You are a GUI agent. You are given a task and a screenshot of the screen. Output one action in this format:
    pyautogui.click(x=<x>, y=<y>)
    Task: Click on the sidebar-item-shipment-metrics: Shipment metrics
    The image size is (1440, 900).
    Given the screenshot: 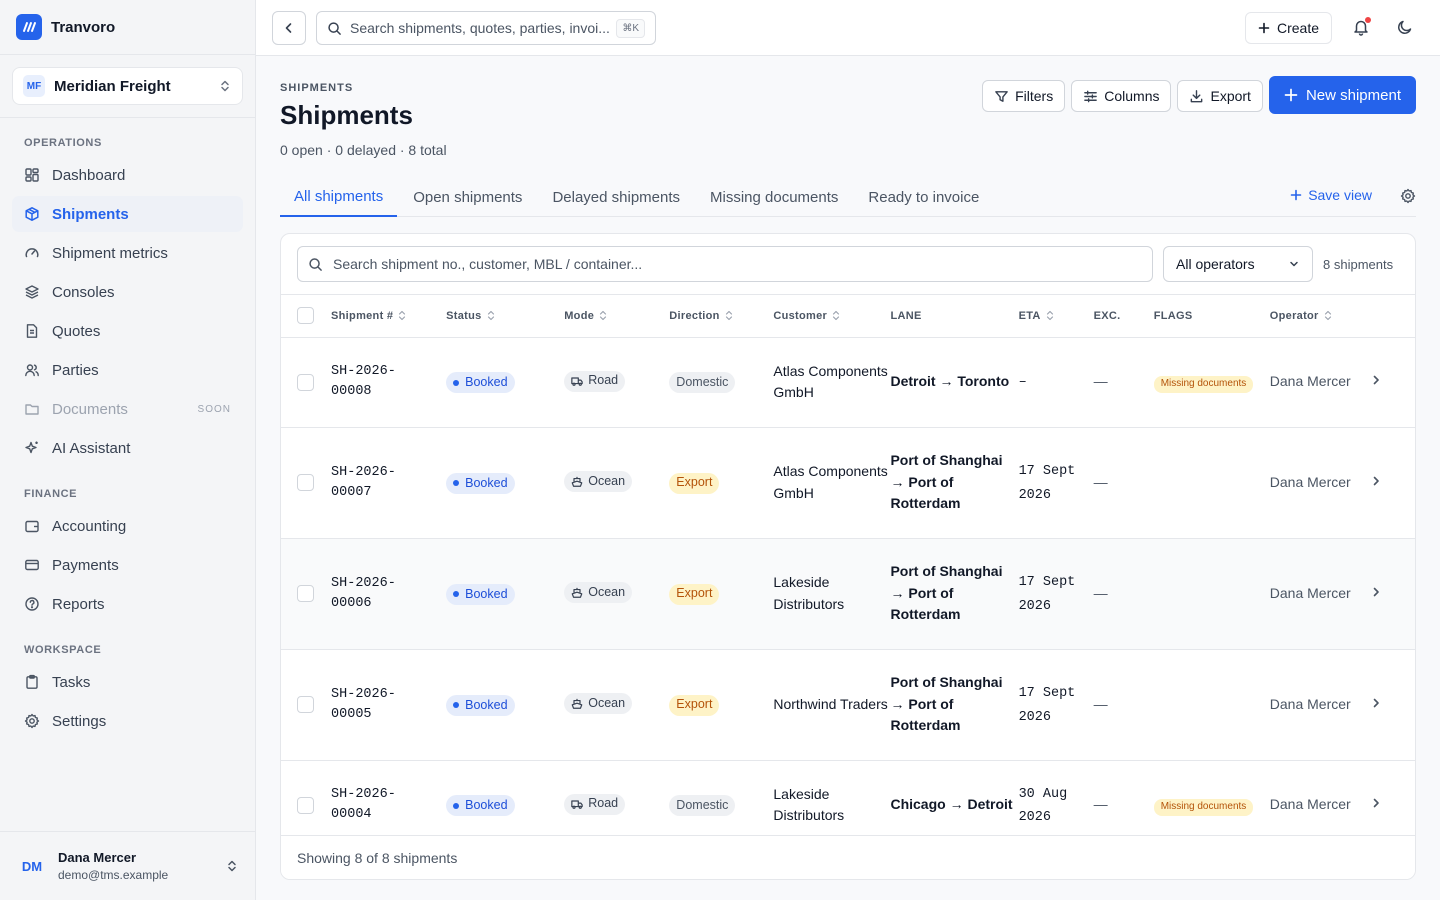 What is the action you would take?
    pyautogui.click(x=127, y=253)
    